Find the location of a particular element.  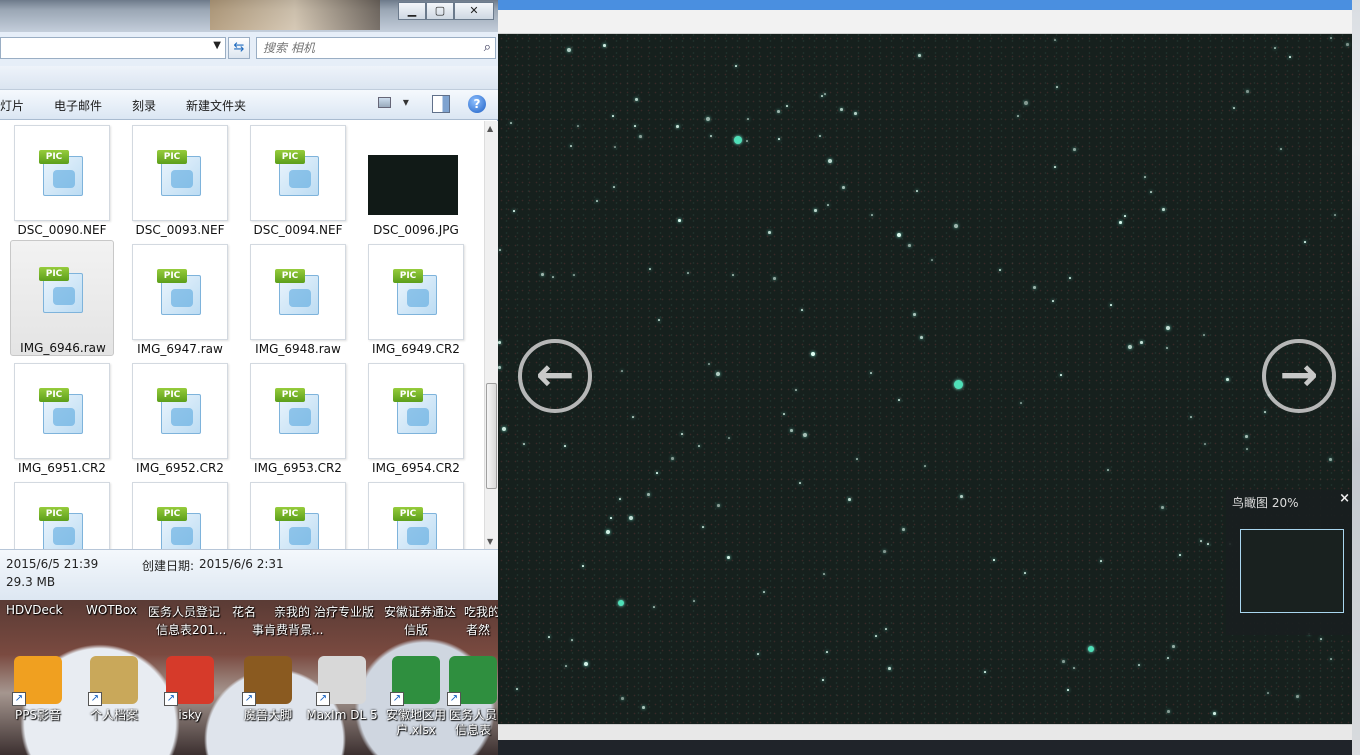

puzzle-shape is located at coordinates (64, 536).